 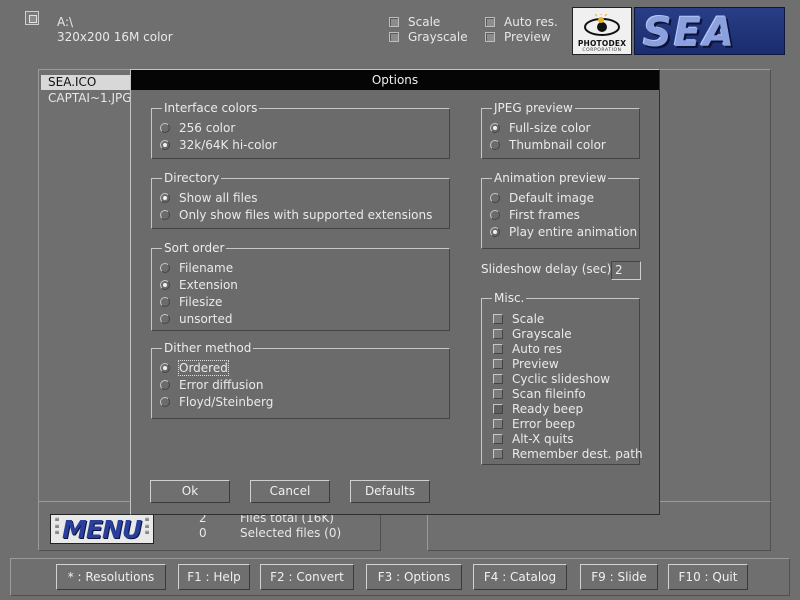 I want to click on misc-alt-x-quits-label: Alt-X quits, so click(x=543, y=439).